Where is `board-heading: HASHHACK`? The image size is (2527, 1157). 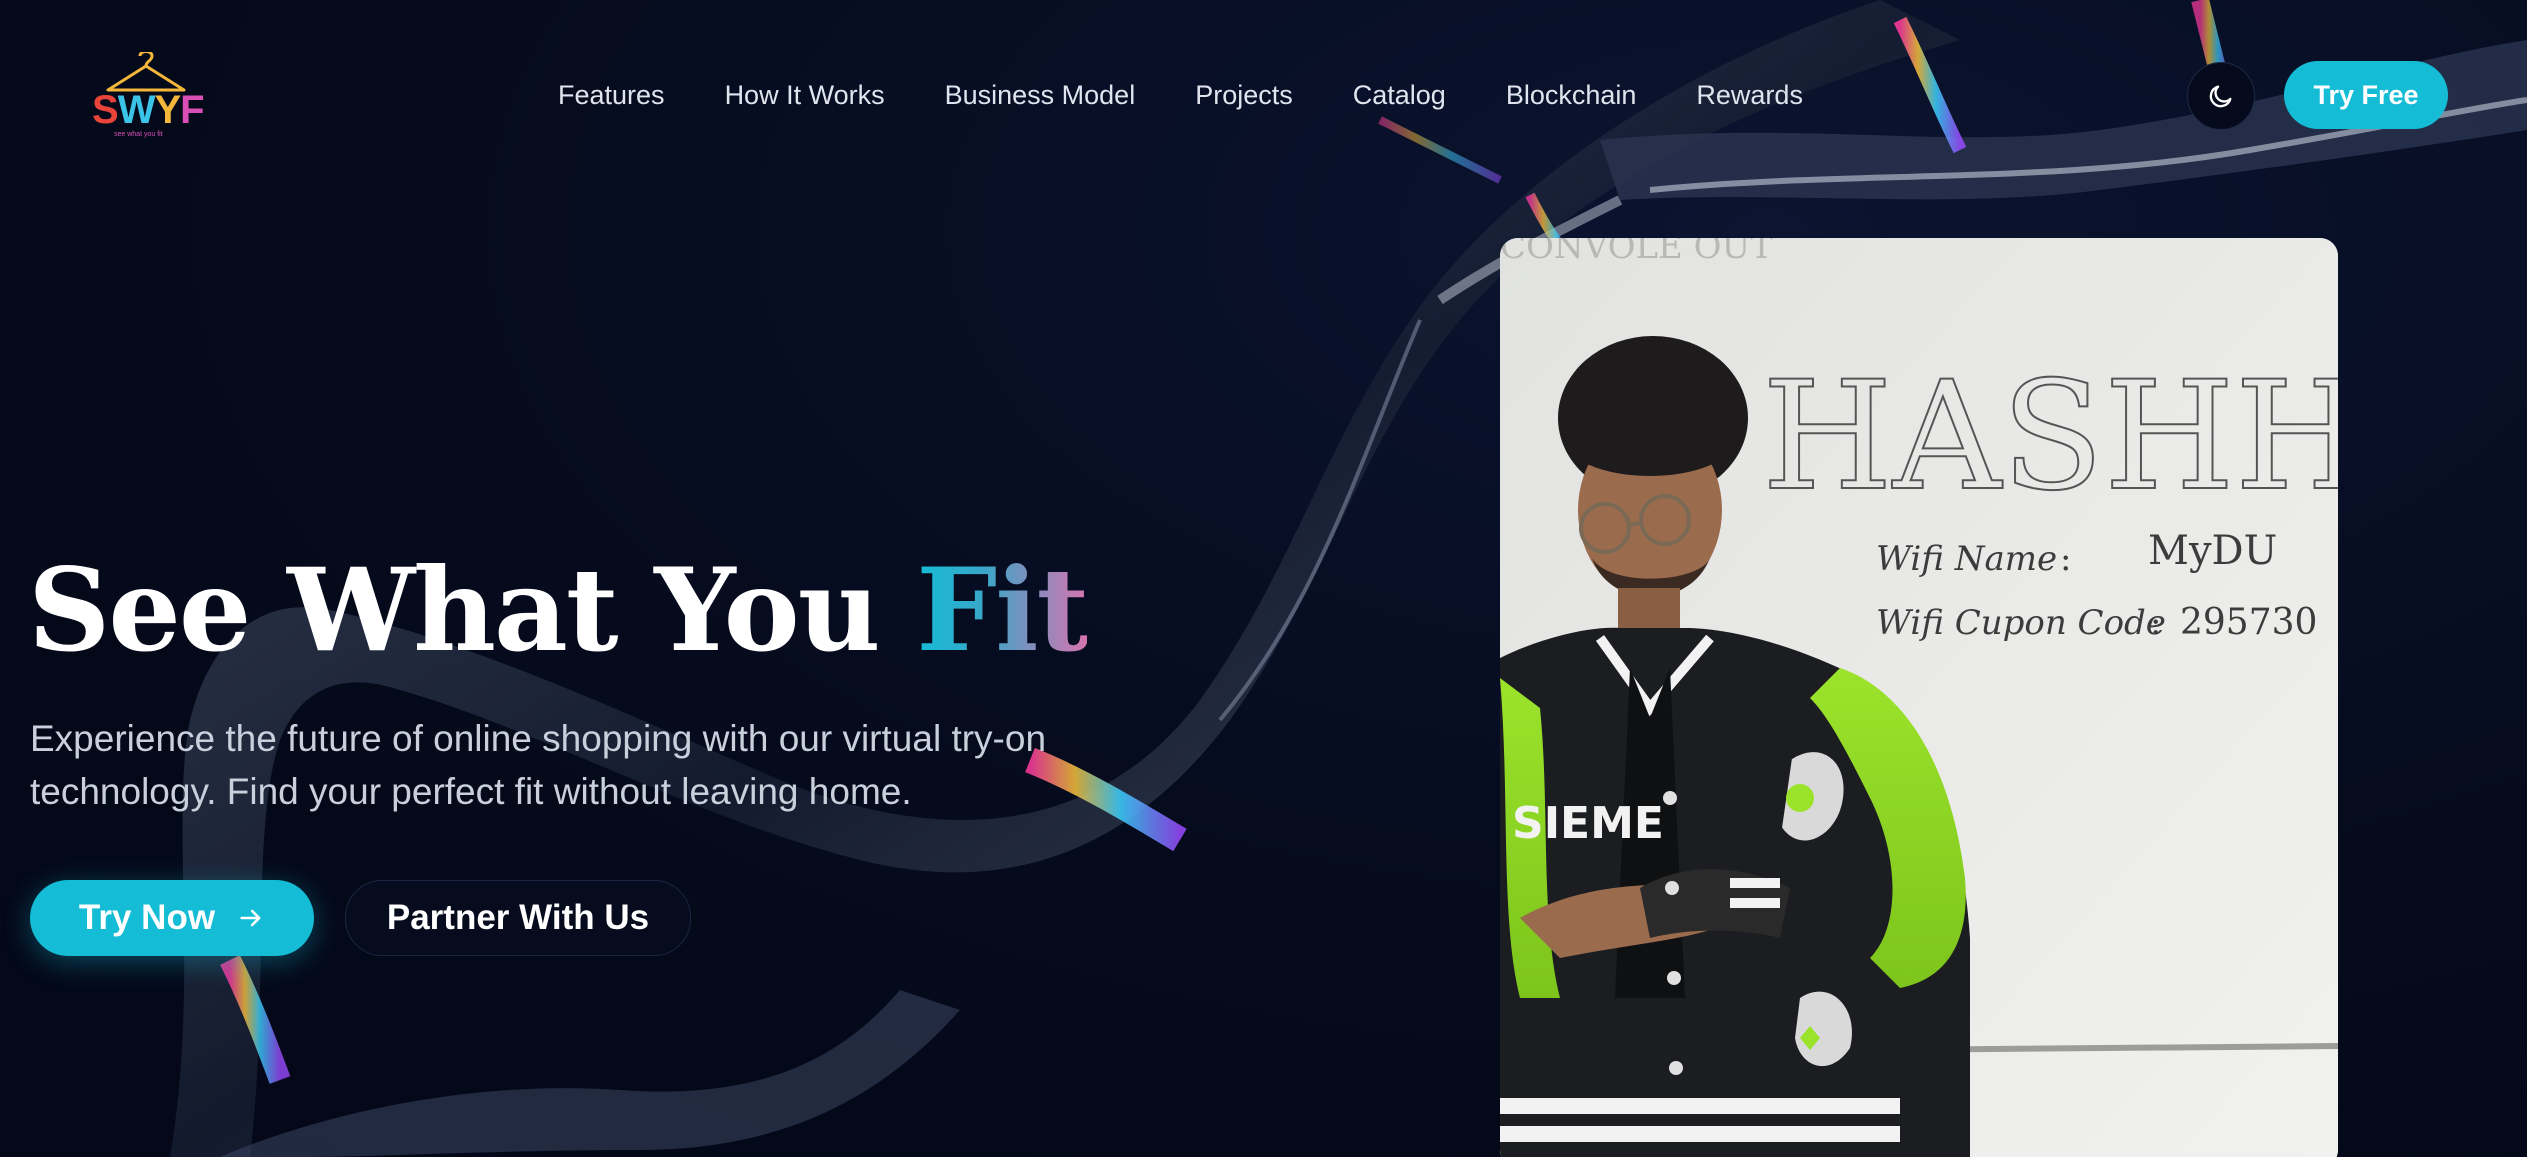
board-heading: HASHHACK is located at coordinates (2050, 437).